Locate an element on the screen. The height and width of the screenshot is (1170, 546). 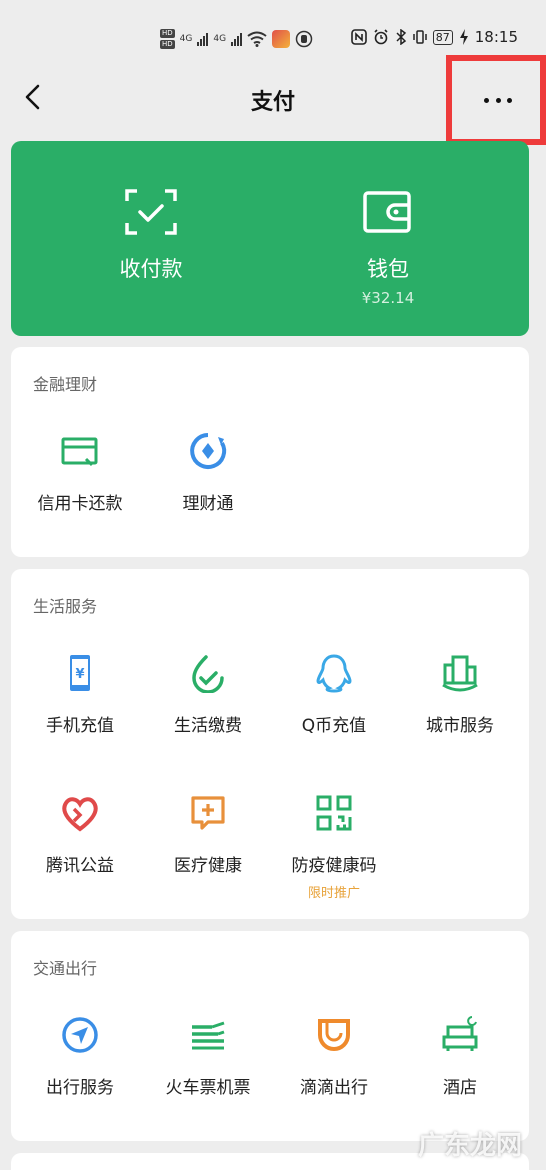
hotel-bed-icon is located at coordinates (460, 1033).